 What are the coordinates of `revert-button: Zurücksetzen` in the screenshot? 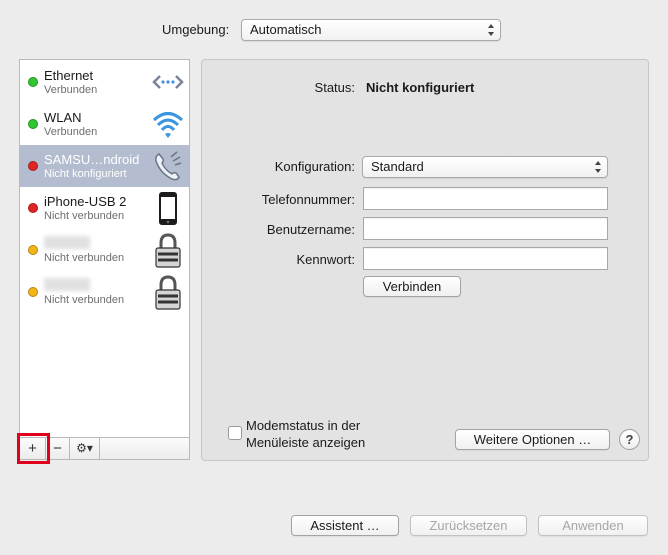 It's located at (468, 525).